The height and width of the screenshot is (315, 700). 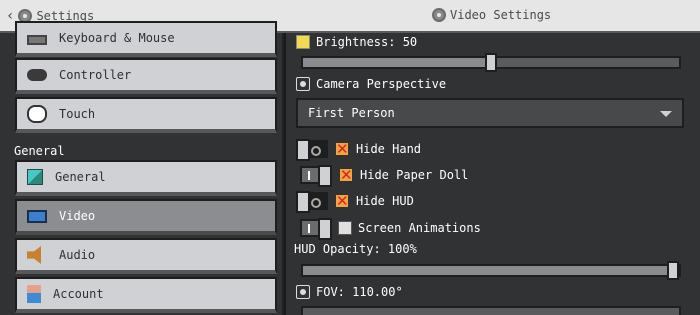 What do you see at coordinates (39, 151) in the screenshot?
I see `section-label-general: General` at bounding box center [39, 151].